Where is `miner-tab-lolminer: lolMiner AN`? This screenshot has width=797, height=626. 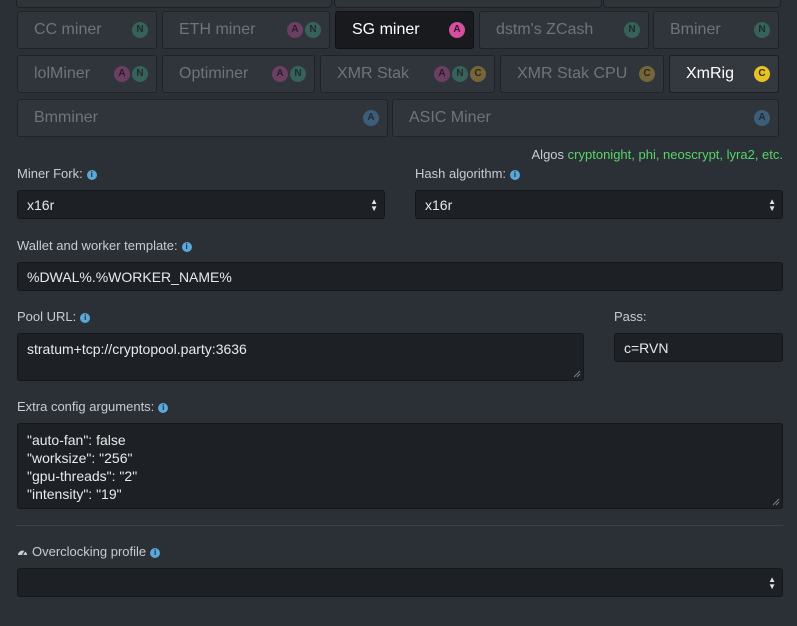
miner-tab-lolminer: lolMiner AN is located at coordinates (87, 74).